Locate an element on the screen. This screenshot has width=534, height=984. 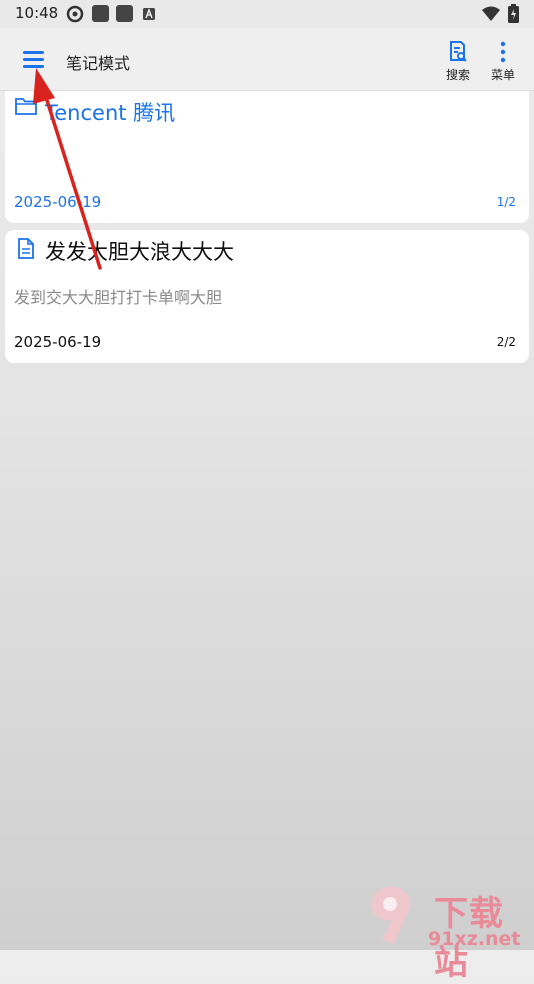
item-page-indicator: 1/2 is located at coordinates (506, 202).